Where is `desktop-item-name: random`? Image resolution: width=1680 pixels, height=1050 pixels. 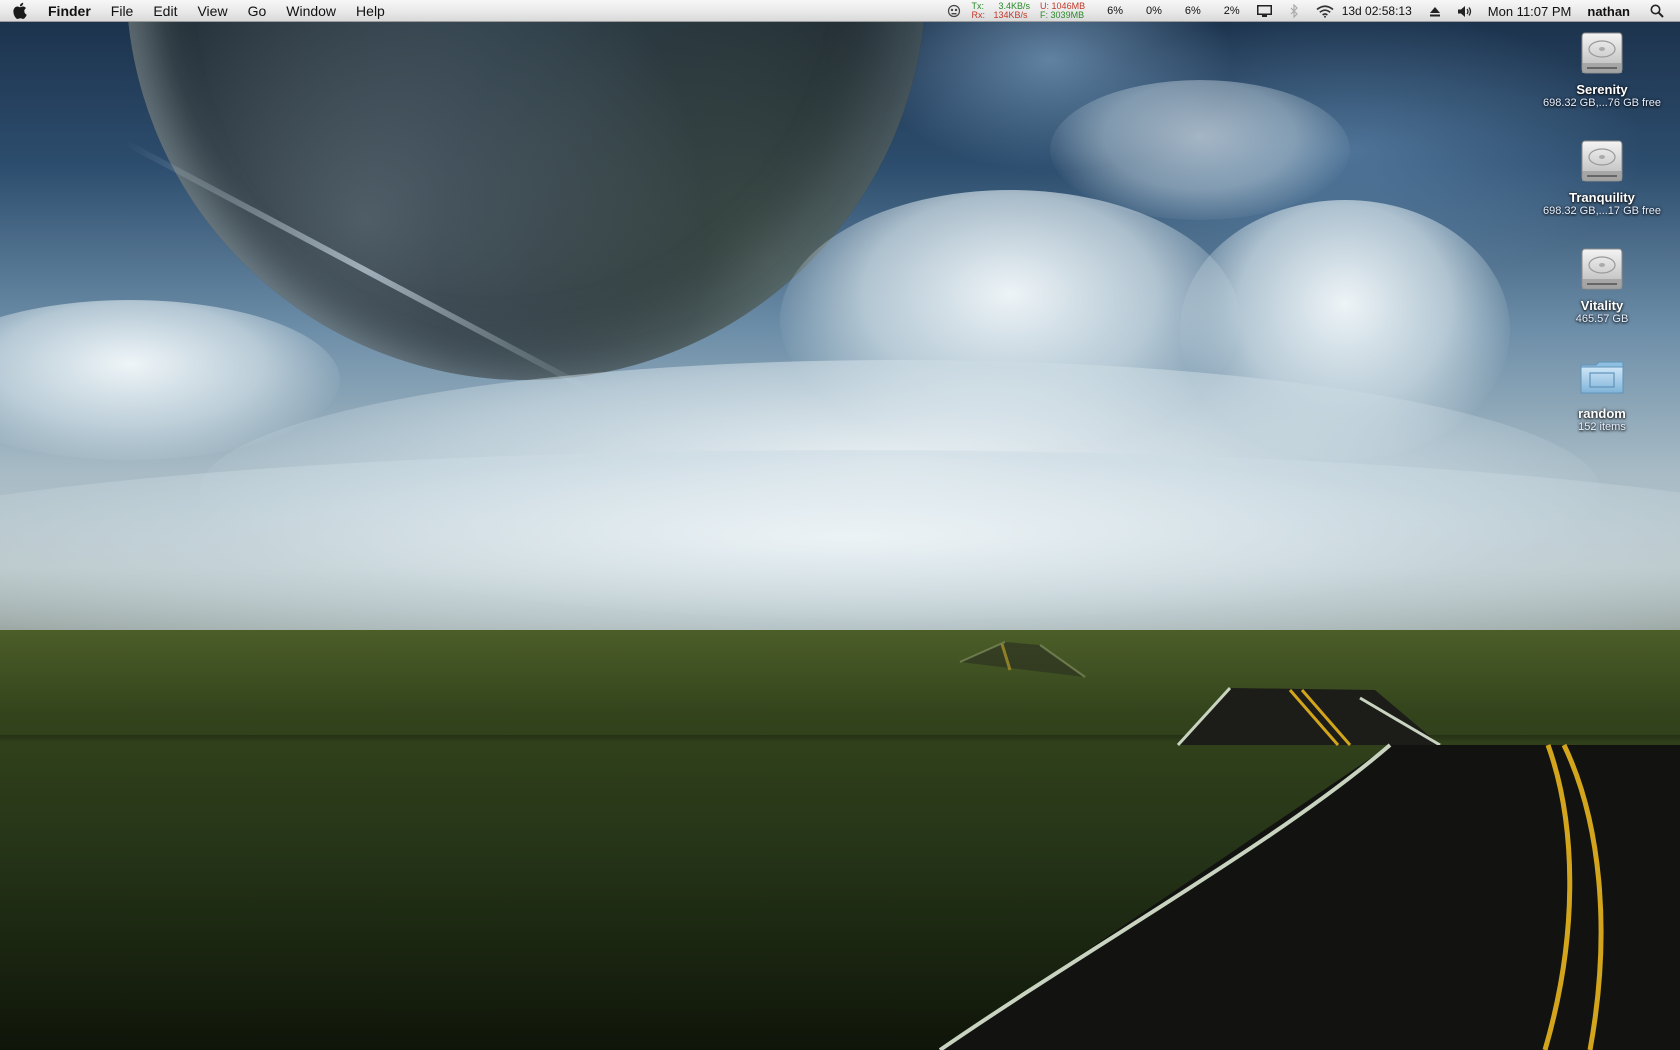
desktop-item-name: random is located at coordinates (1602, 413).